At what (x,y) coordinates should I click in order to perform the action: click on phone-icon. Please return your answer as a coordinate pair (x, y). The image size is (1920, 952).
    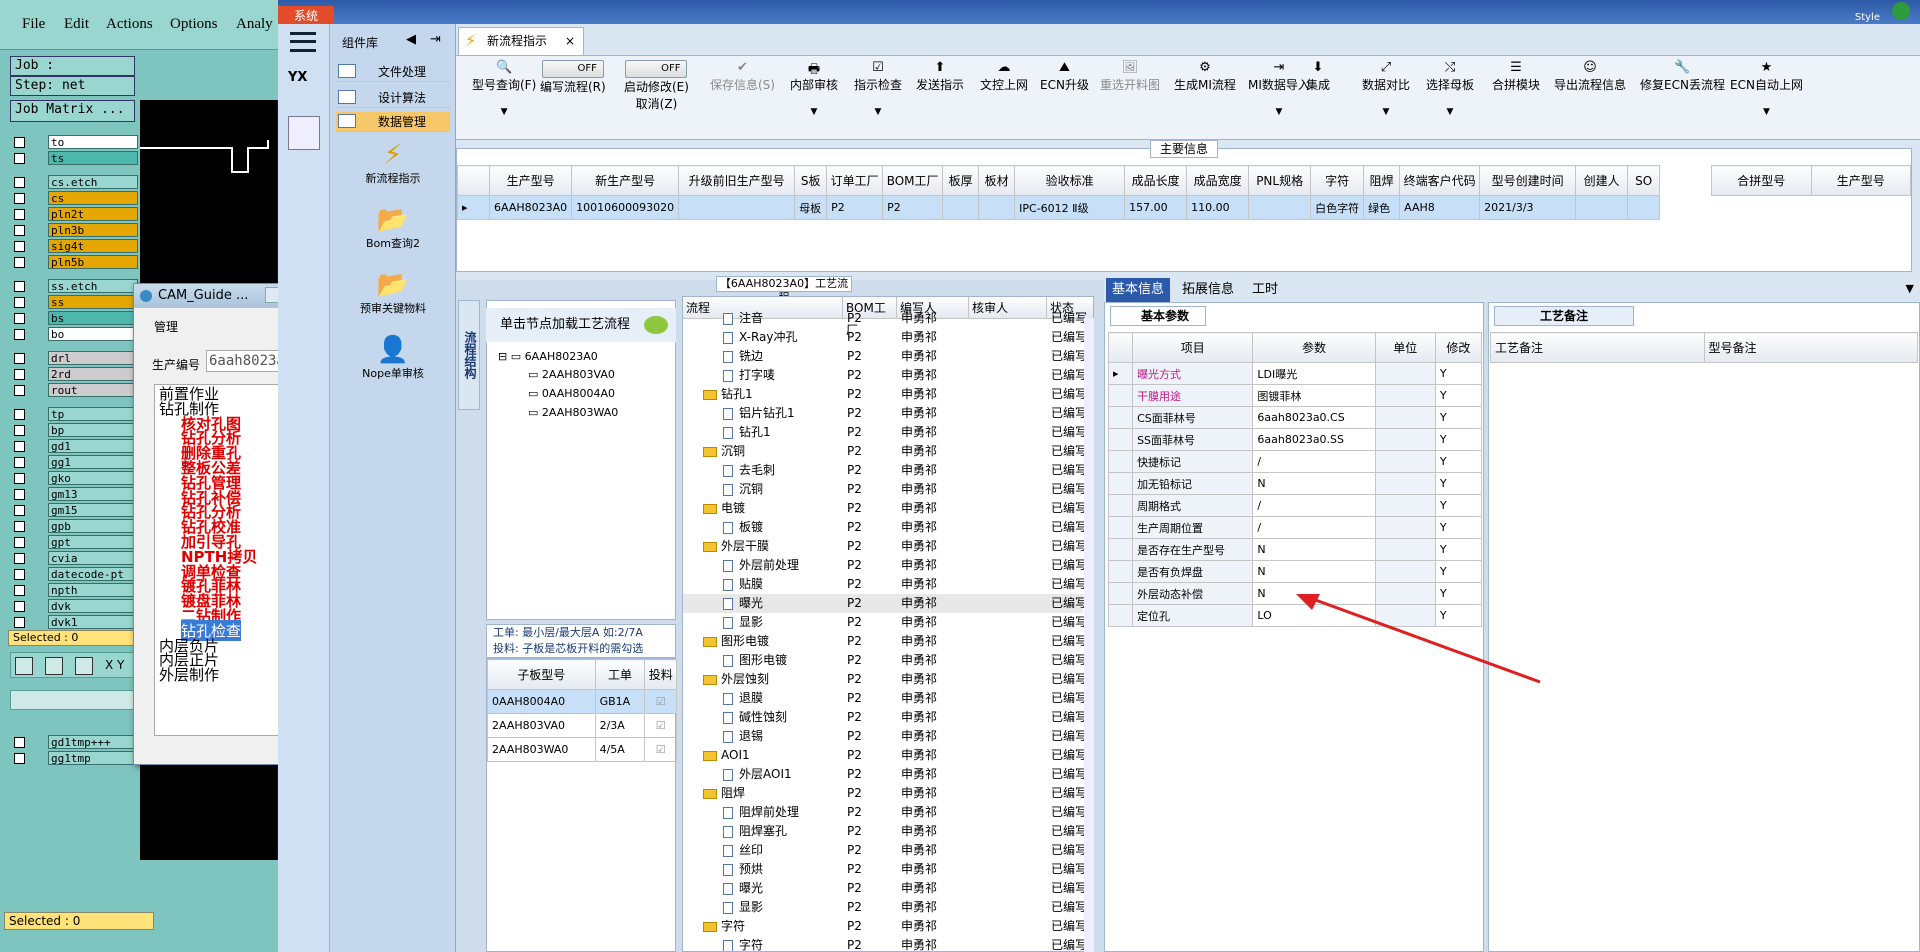
    Looking at the image, I should click on (1901, 11).